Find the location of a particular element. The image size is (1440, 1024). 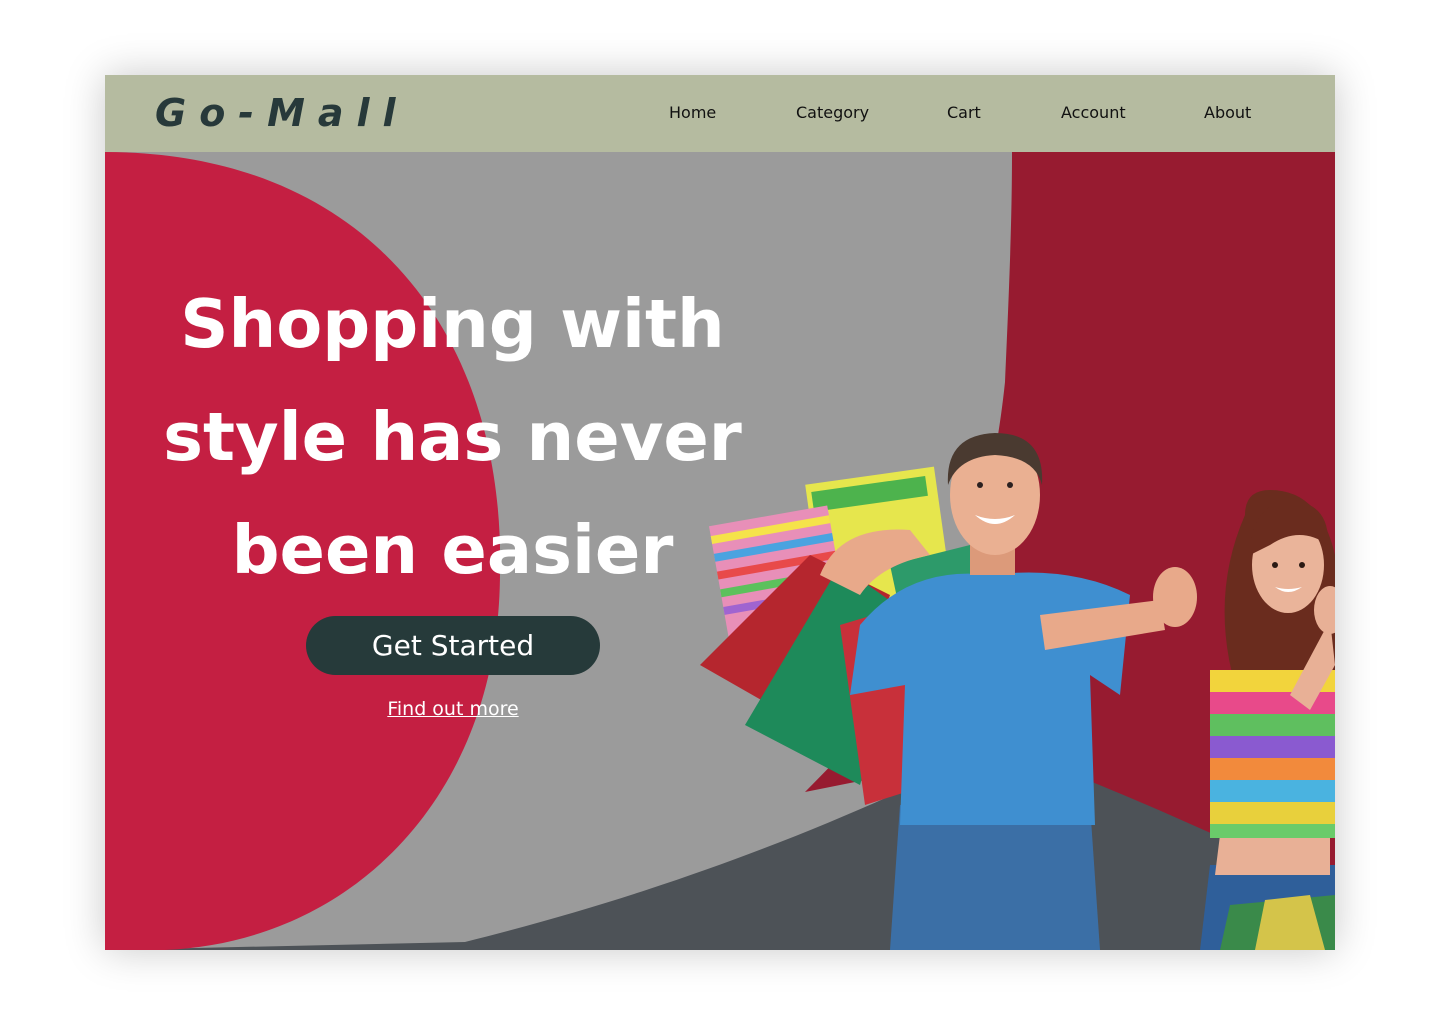

logo: Go-Mall is located at coordinates (282, 113).